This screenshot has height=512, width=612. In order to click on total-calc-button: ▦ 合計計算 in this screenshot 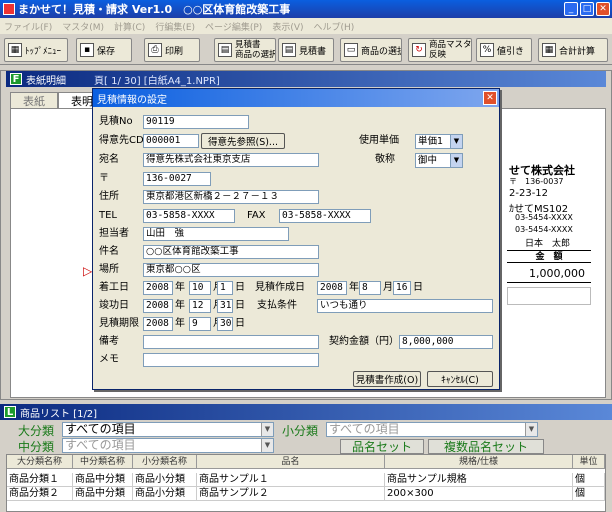, I will do `click(573, 50)`.